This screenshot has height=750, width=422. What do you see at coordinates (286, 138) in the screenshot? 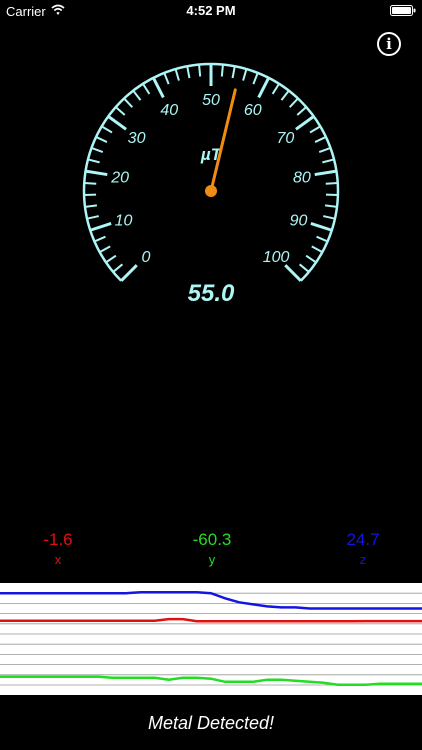
I see `gauge-tick-label: 70` at bounding box center [286, 138].